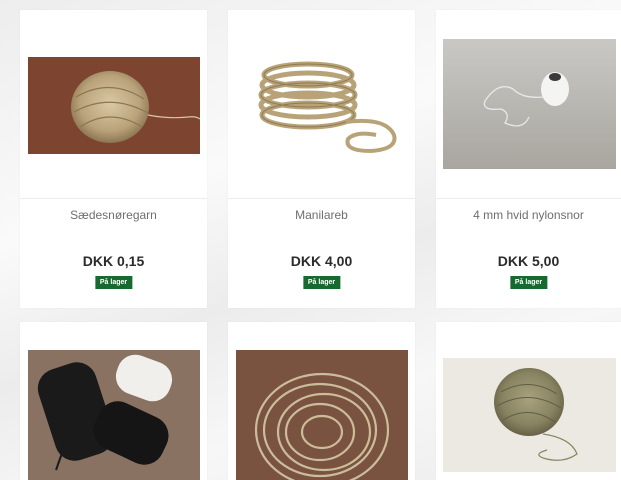 This screenshot has width=621, height=480. Describe the element at coordinates (321, 215) in the screenshot. I see `product-name: Manilareb` at that location.